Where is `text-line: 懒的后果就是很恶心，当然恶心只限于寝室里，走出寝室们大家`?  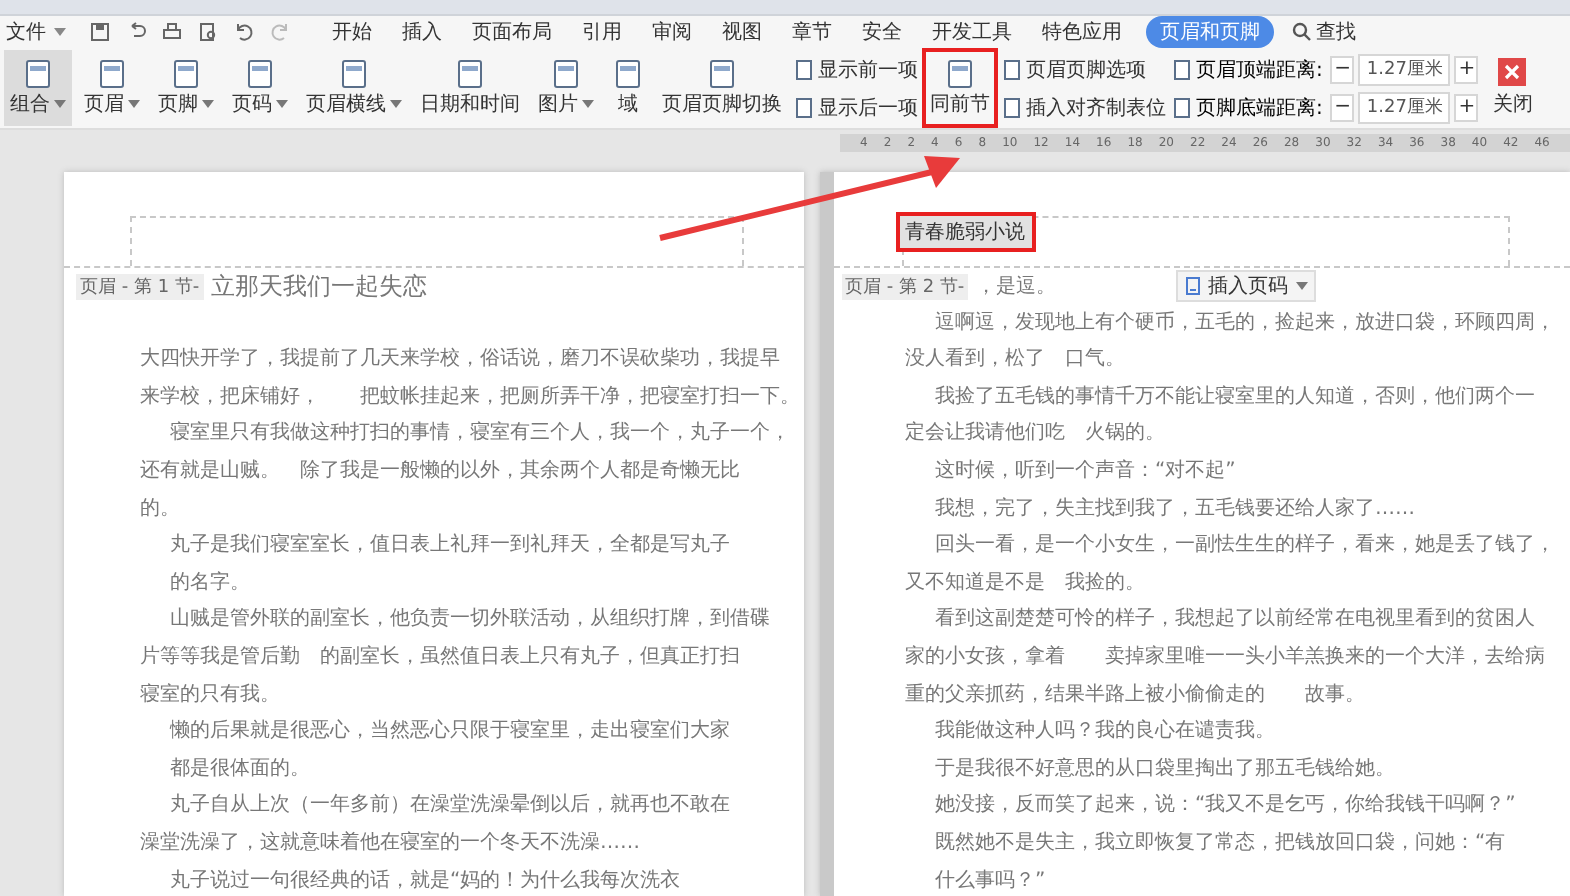 text-line: 懒的后果就是很恶心，当然恶心只限于寝室里，走出寝室们大家 is located at coordinates (448, 731).